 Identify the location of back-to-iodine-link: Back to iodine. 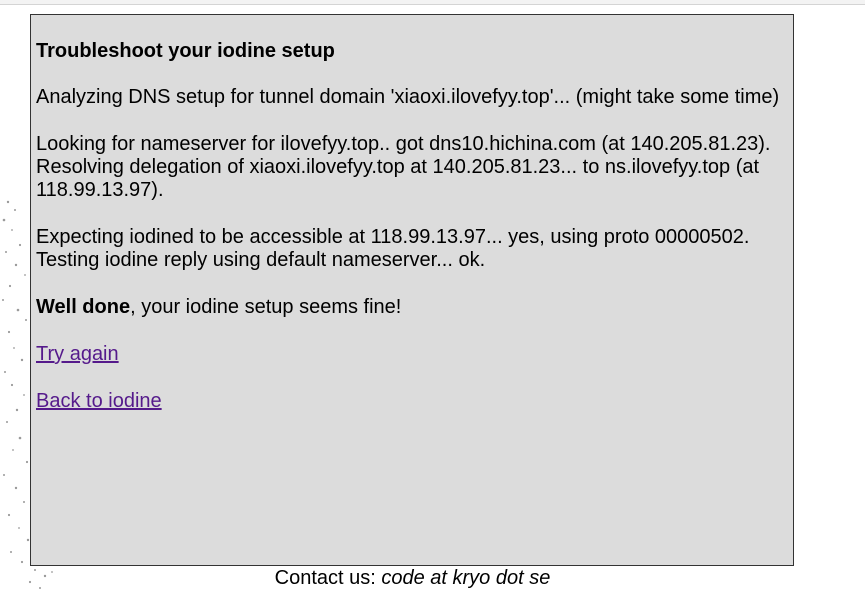
(99, 401).